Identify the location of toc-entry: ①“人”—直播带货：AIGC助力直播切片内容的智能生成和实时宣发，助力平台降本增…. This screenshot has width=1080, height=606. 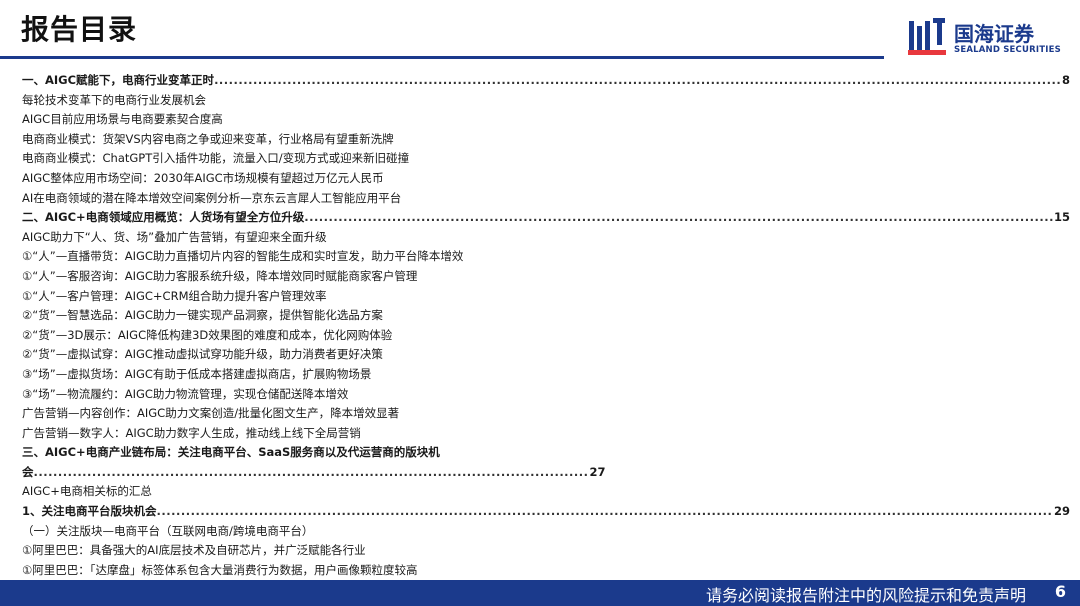
(546, 257).